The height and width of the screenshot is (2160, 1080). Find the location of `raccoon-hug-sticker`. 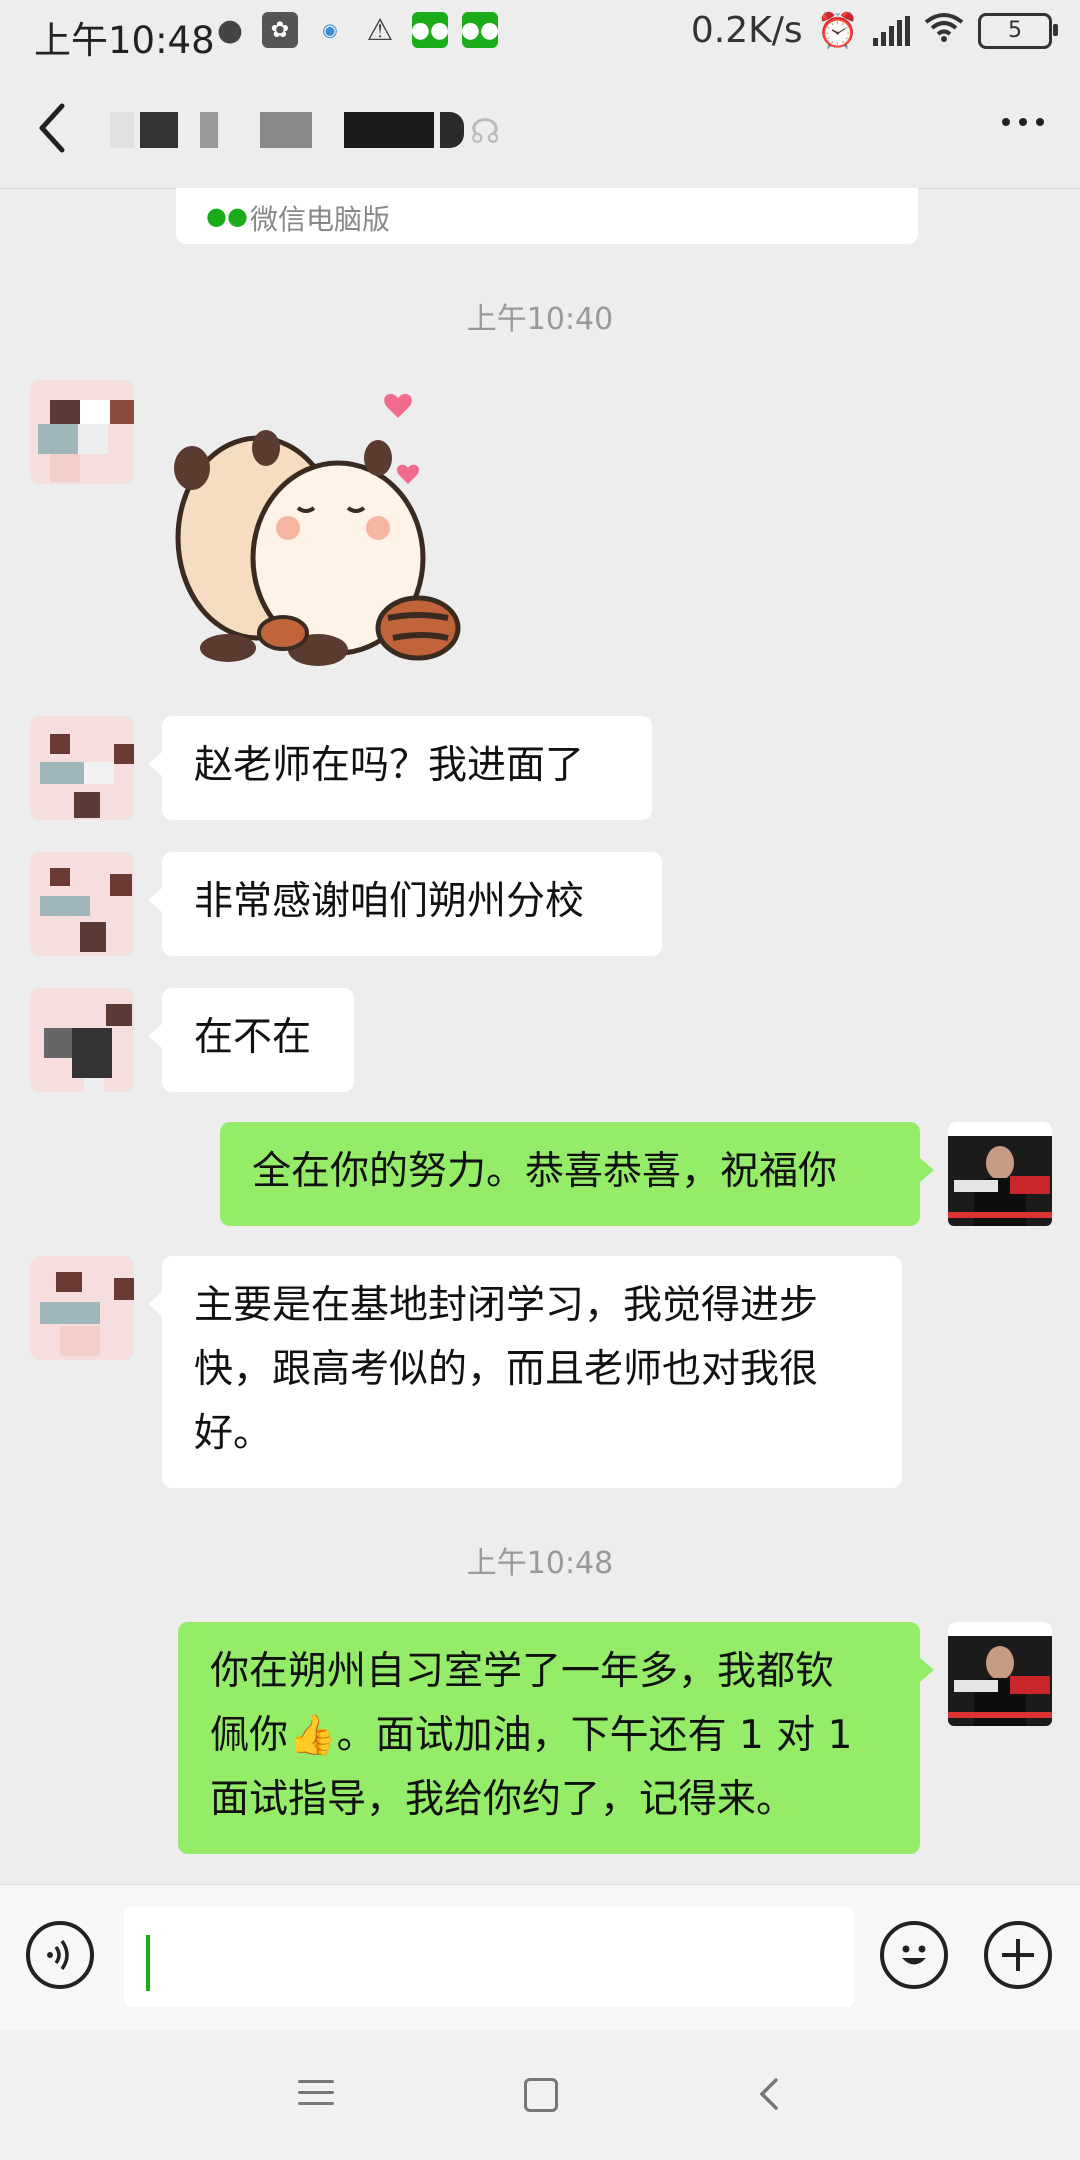

raccoon-hug-sticker is located at coordinates (318, 533).